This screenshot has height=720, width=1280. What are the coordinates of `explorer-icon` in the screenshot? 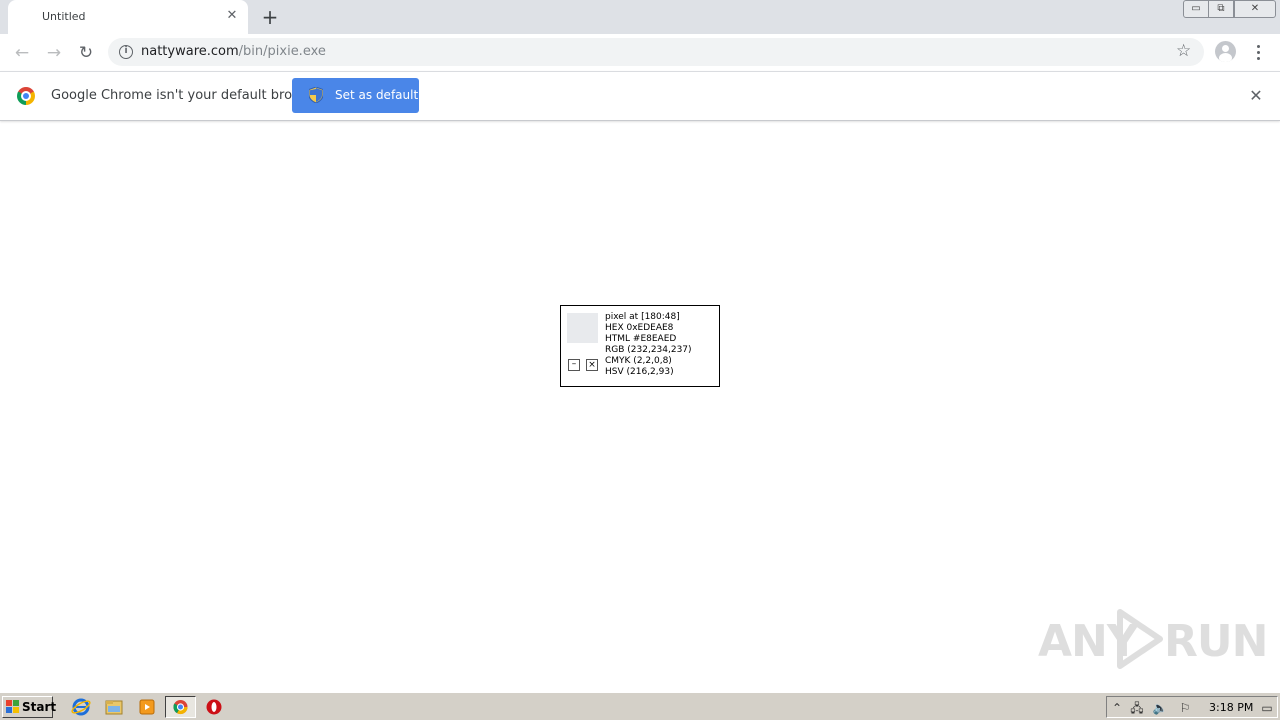 It's located at (114, 707).